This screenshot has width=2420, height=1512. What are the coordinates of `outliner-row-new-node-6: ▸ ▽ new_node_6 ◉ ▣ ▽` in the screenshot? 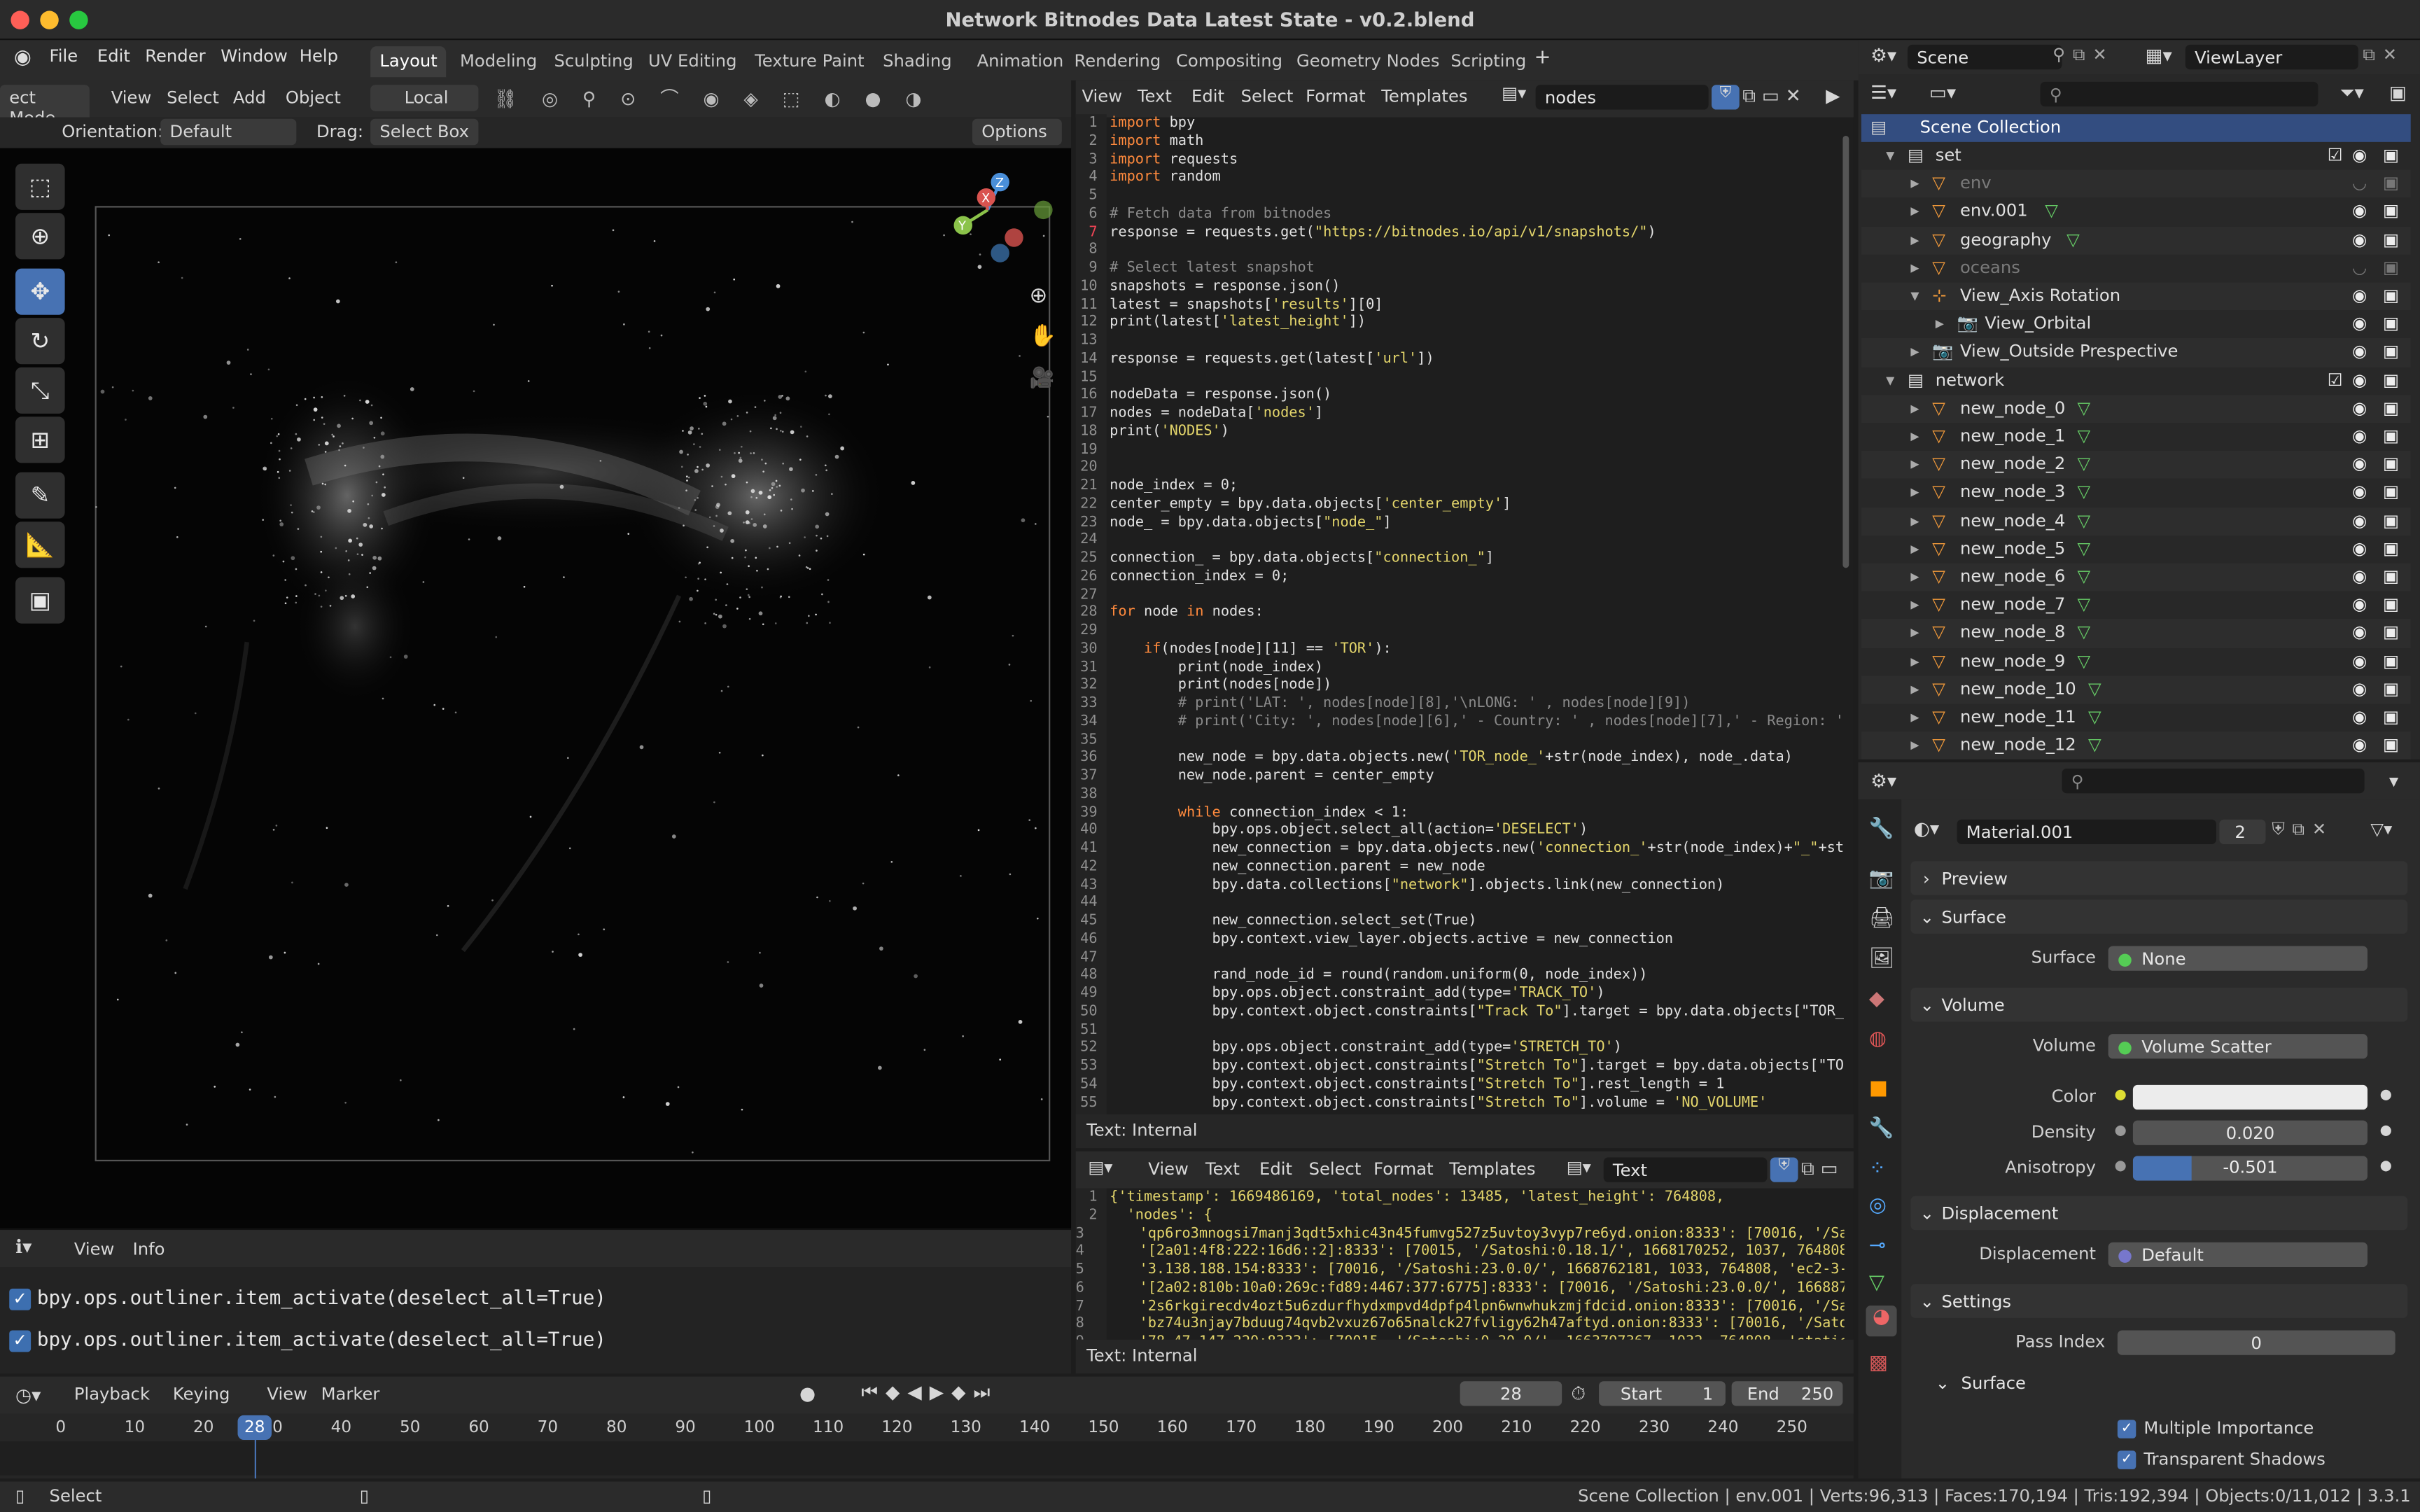 It's located at (2136, 577).